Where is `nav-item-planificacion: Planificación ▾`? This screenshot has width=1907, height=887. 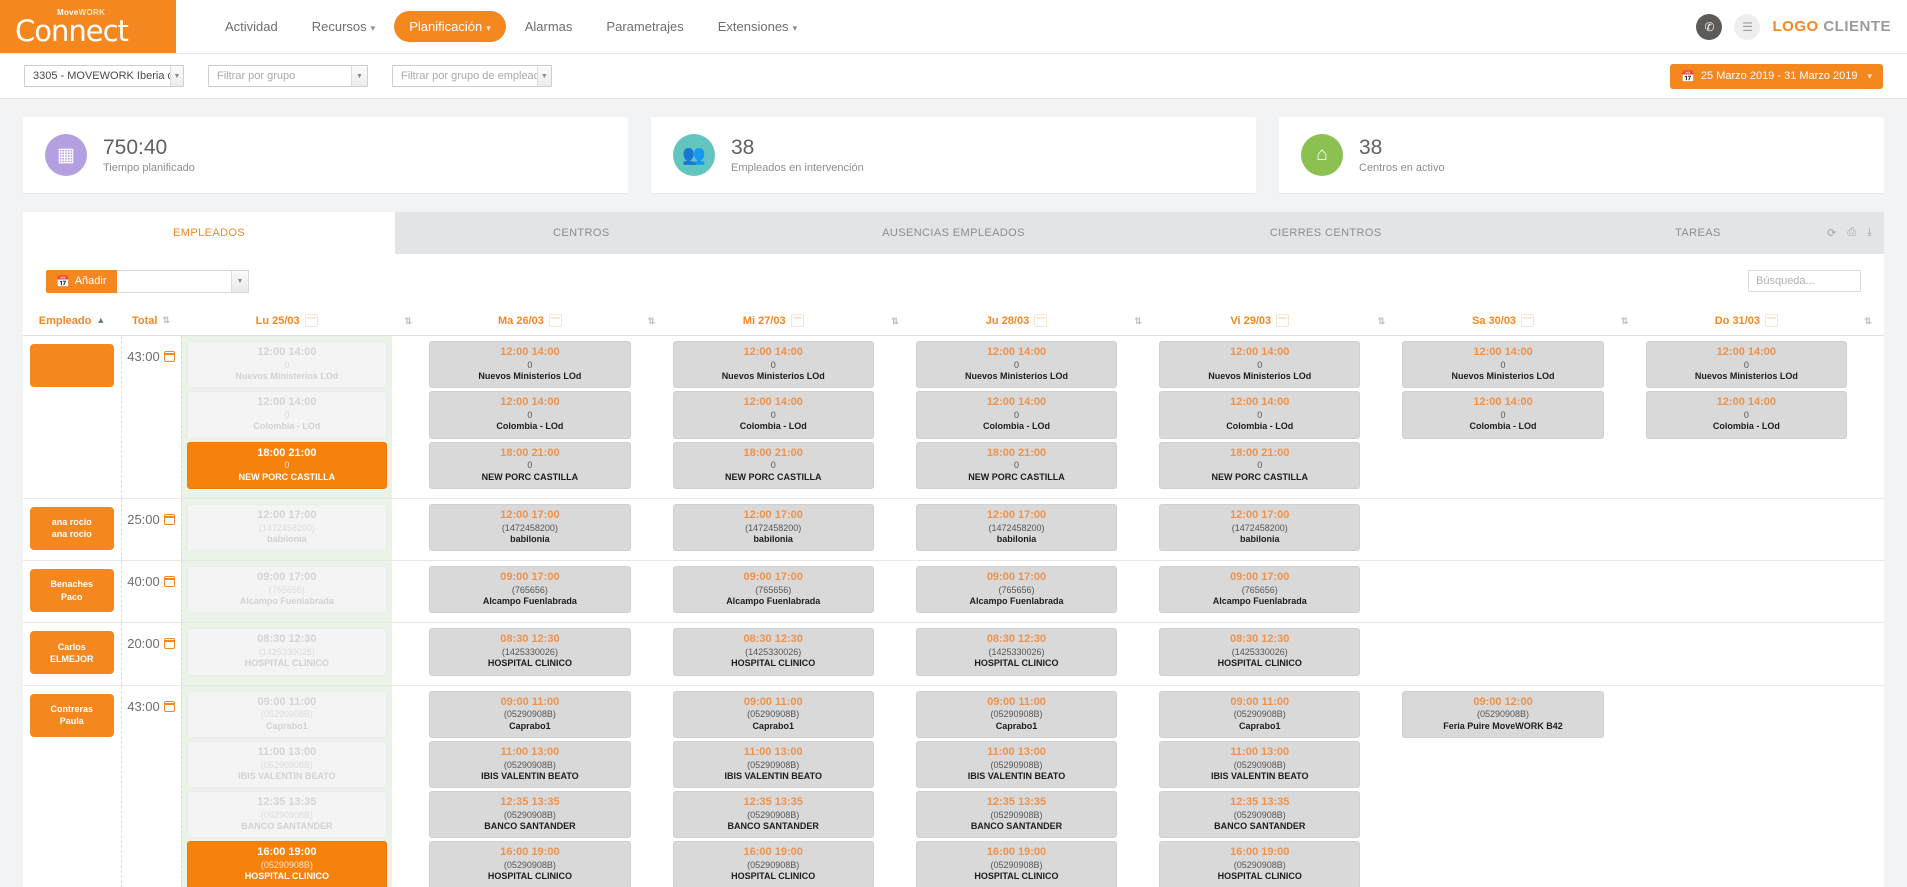
nav-item-planificacion: Planificación ▾ is located at coordinates (450, 26).